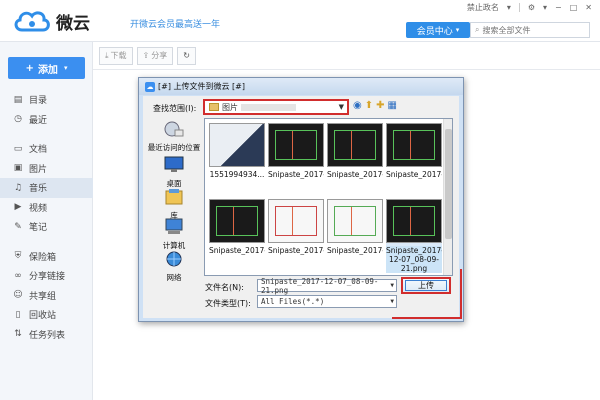 The height and width of the screenshot is (400, 600). What do you see at coordinates (18, 148) in the screenshot?
I see `document-icon: ▭` at bounding box center [18, 148].